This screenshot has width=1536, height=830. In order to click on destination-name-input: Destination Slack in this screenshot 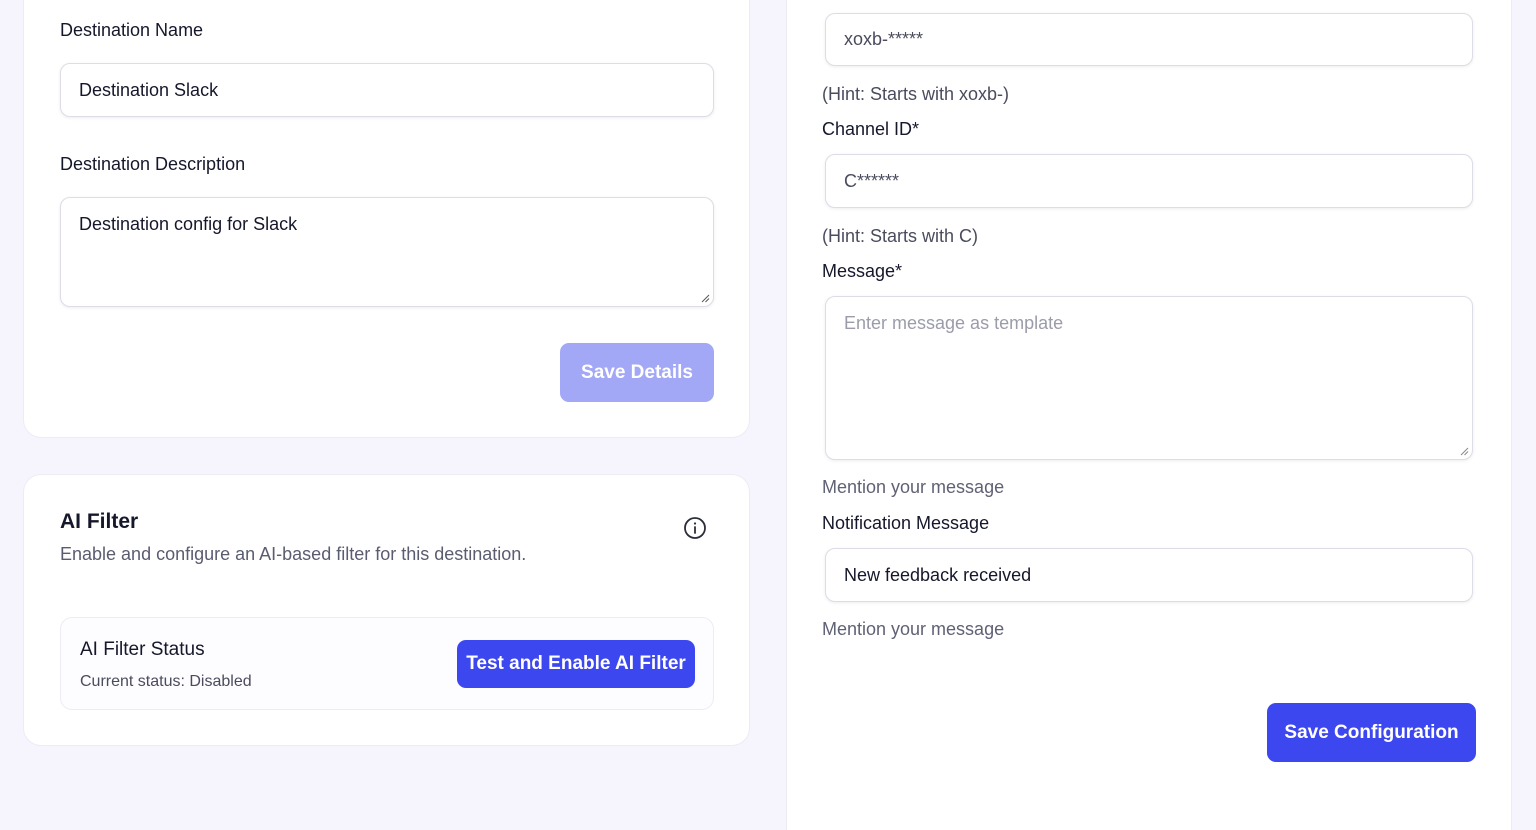, I will do `click(387, 90)`.